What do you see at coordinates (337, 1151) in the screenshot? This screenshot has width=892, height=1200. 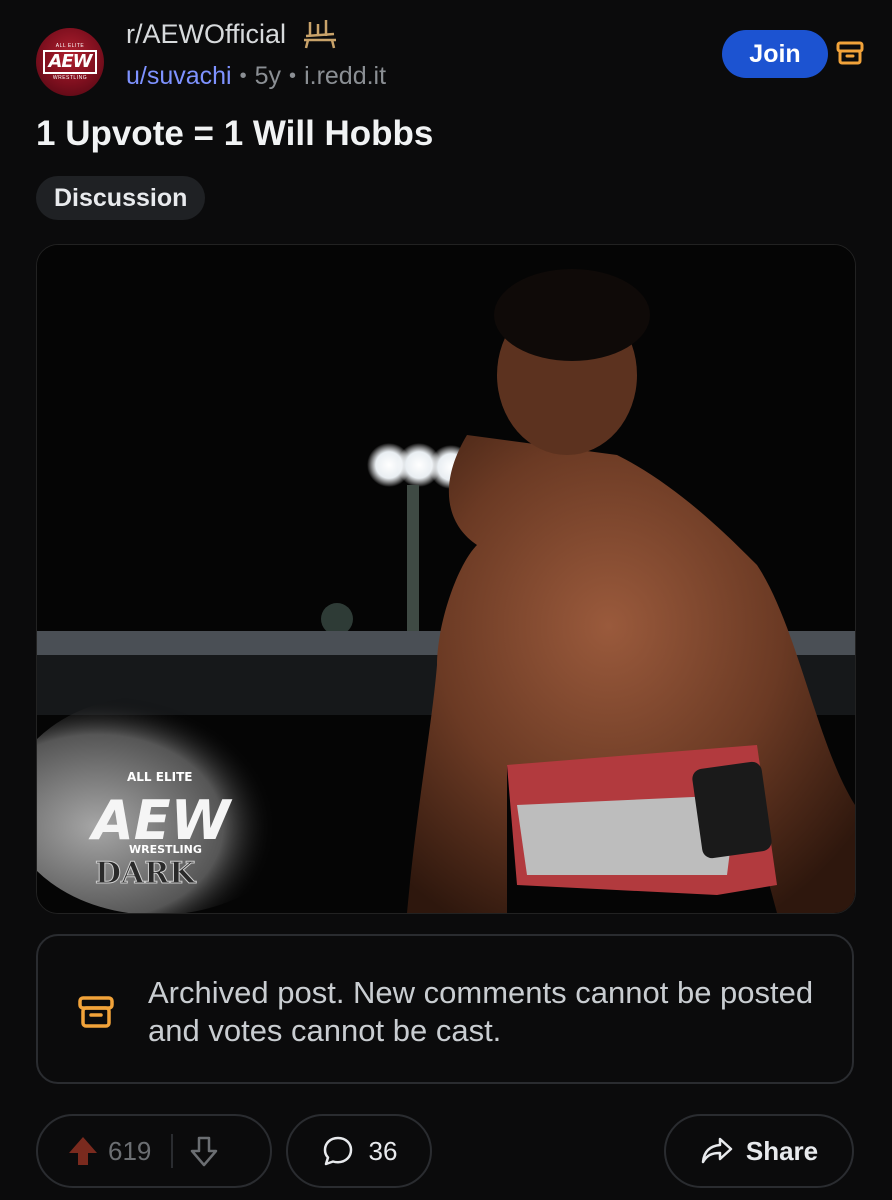 I see `comment-icon` at bounding box center [337, 1151].